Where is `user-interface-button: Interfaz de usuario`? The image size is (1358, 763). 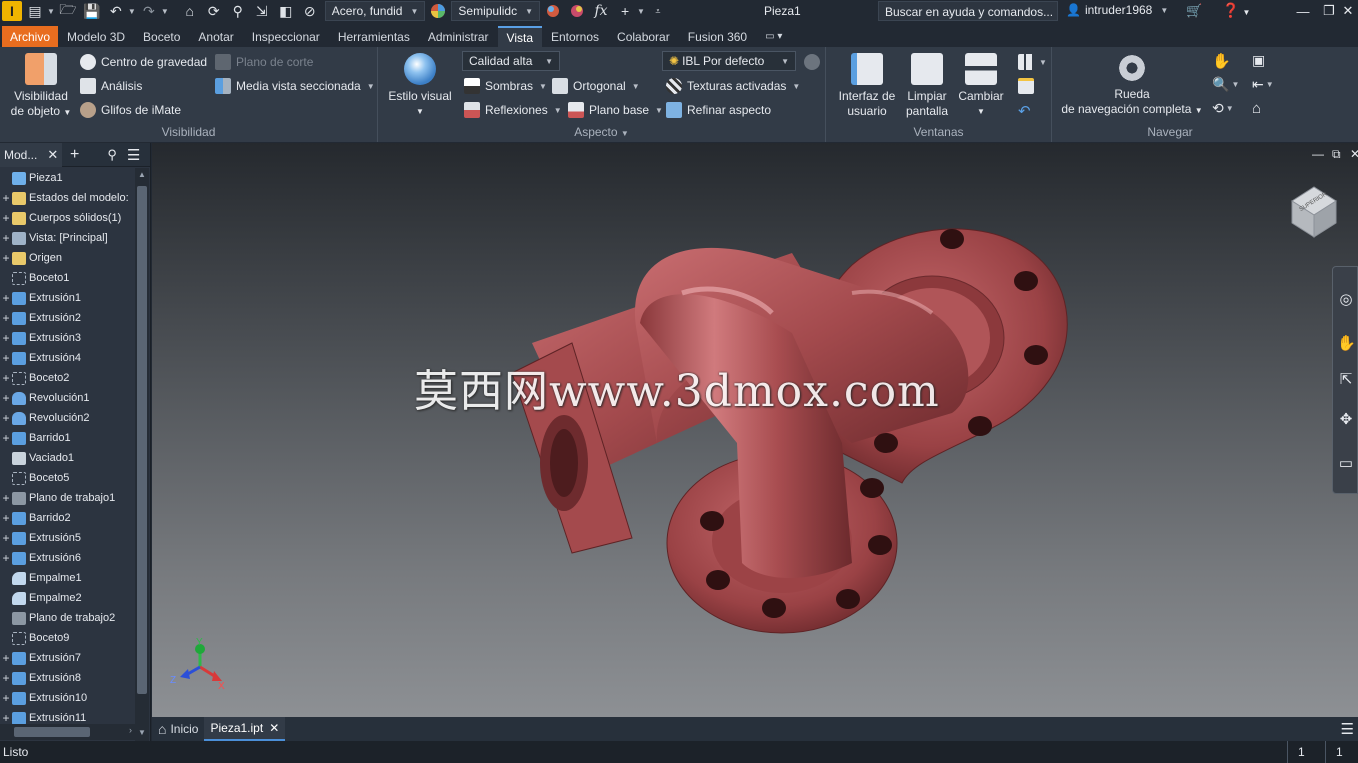 user-interface-button: Interfaz de usuario is located at coordinates (867, 86).